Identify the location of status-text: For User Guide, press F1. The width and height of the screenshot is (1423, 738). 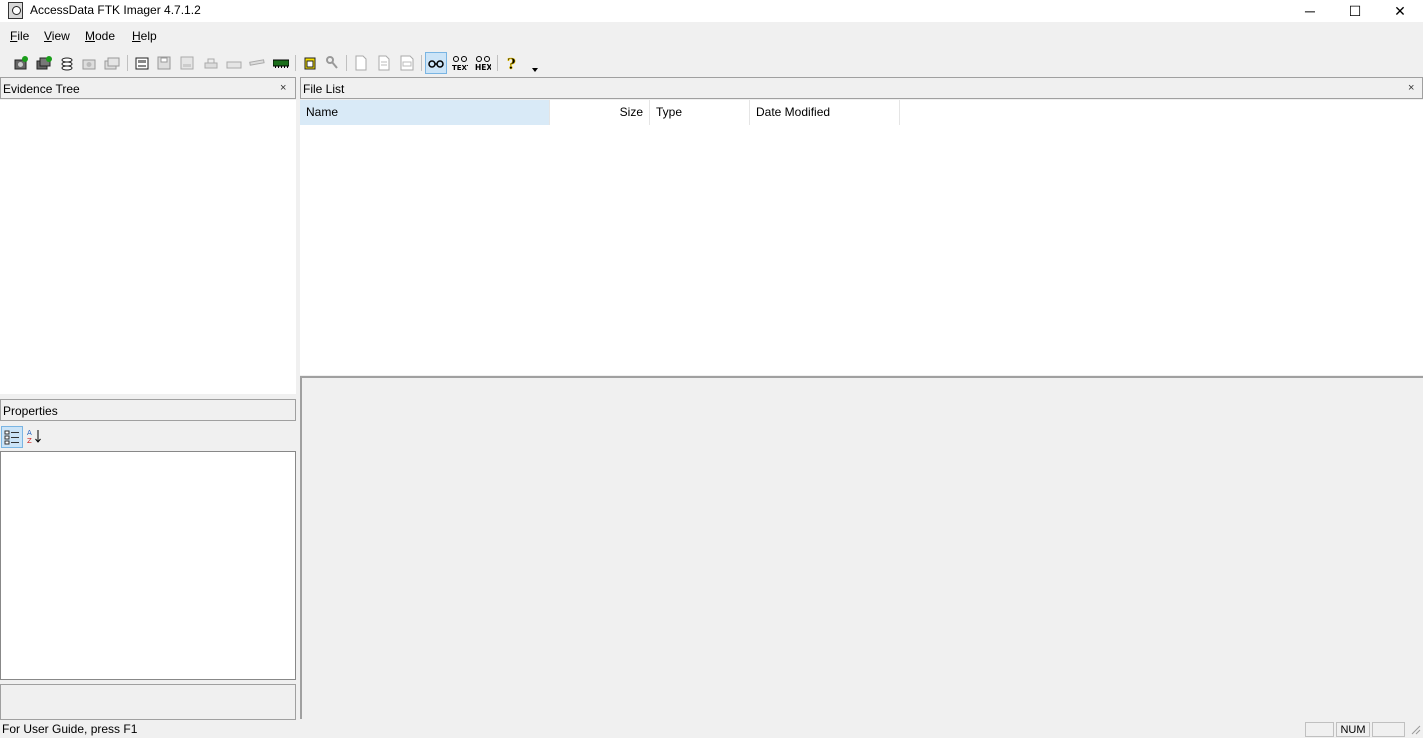
(70, 729).